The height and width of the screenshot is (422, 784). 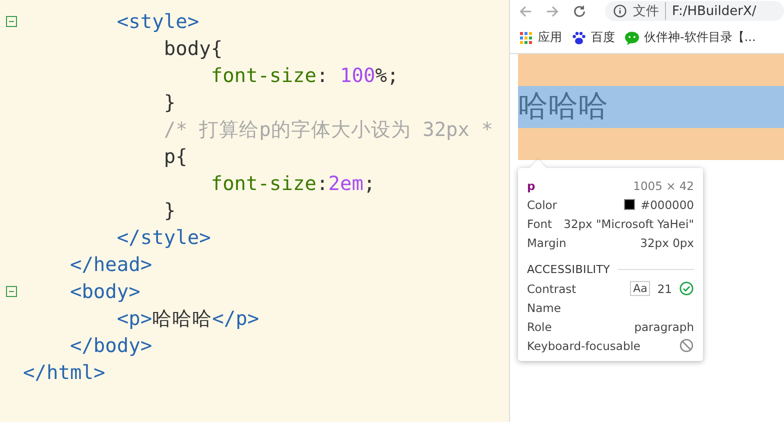 I want to click on bookmark-item: 应用, so click(x=540, y=37).